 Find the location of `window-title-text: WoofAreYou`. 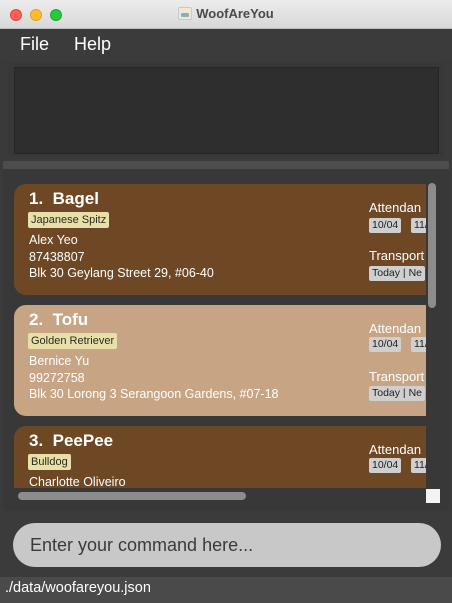

window-title-text: WoofAreYou is located at coordinates (235, 13).